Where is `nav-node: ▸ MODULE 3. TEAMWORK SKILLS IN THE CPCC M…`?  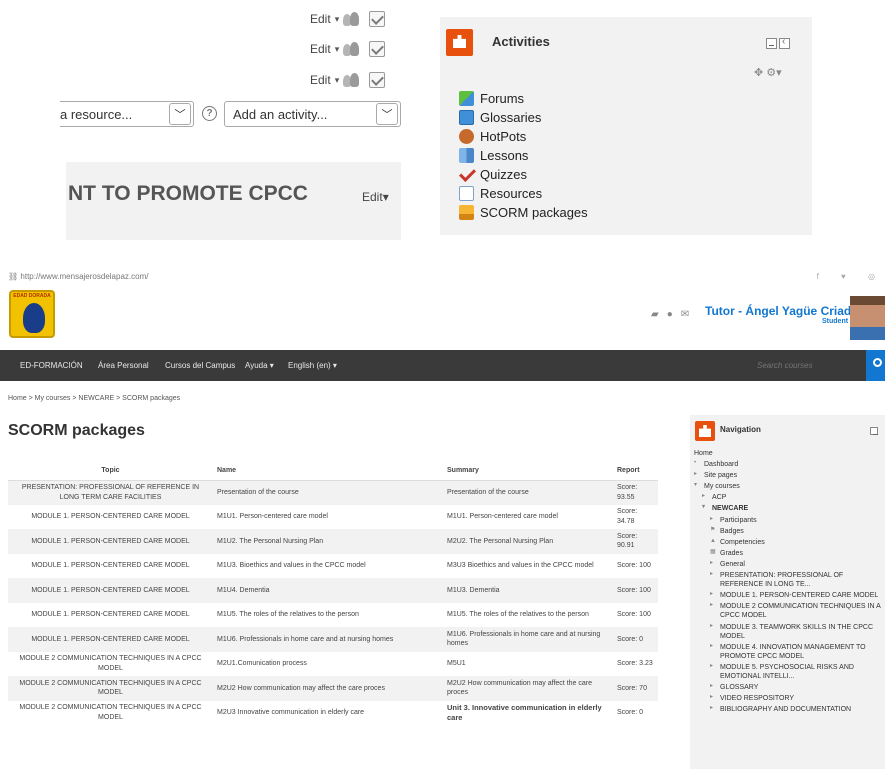
nav-node: ▸ MODULE 3. TEAMWORK SKILLS IN THE CPCC M… is located at coordinates (797, 632).